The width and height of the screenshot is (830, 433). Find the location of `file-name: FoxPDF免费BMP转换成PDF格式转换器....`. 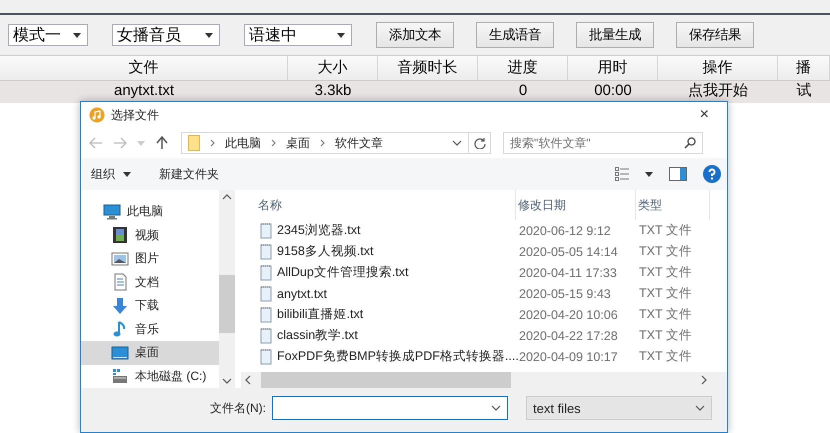

file-name: FoxPDF免费BMP转换成PDF格式转换器.... is located at coordinates (389, 356).